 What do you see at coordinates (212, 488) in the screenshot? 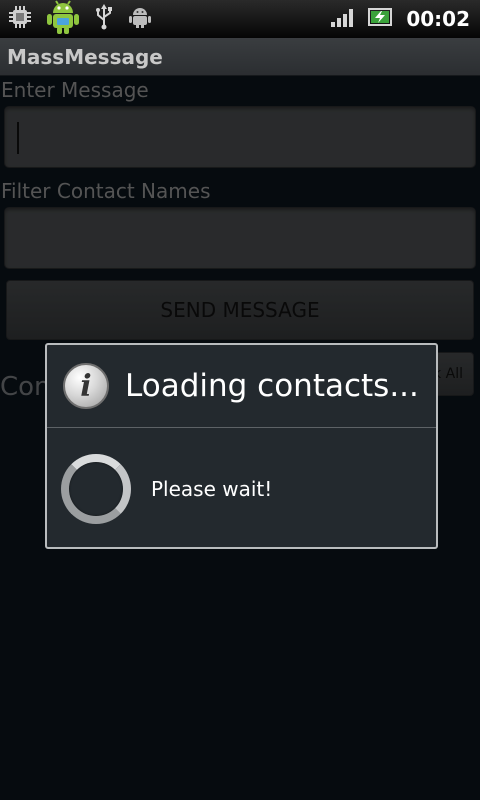
I see `dialog-message: Please wait!` at bounding box center [212, 488].